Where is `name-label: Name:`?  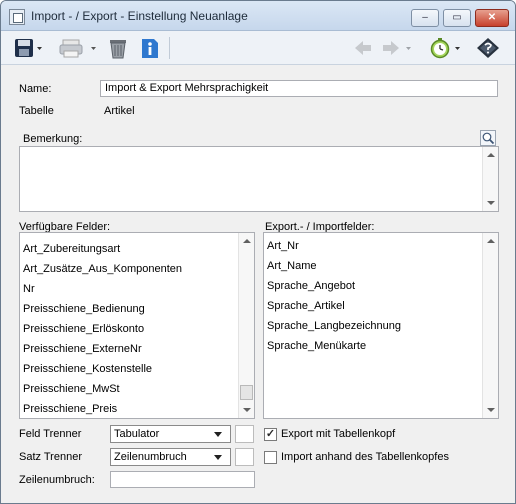 name-label: Name: is located at coordinates (35, 89).